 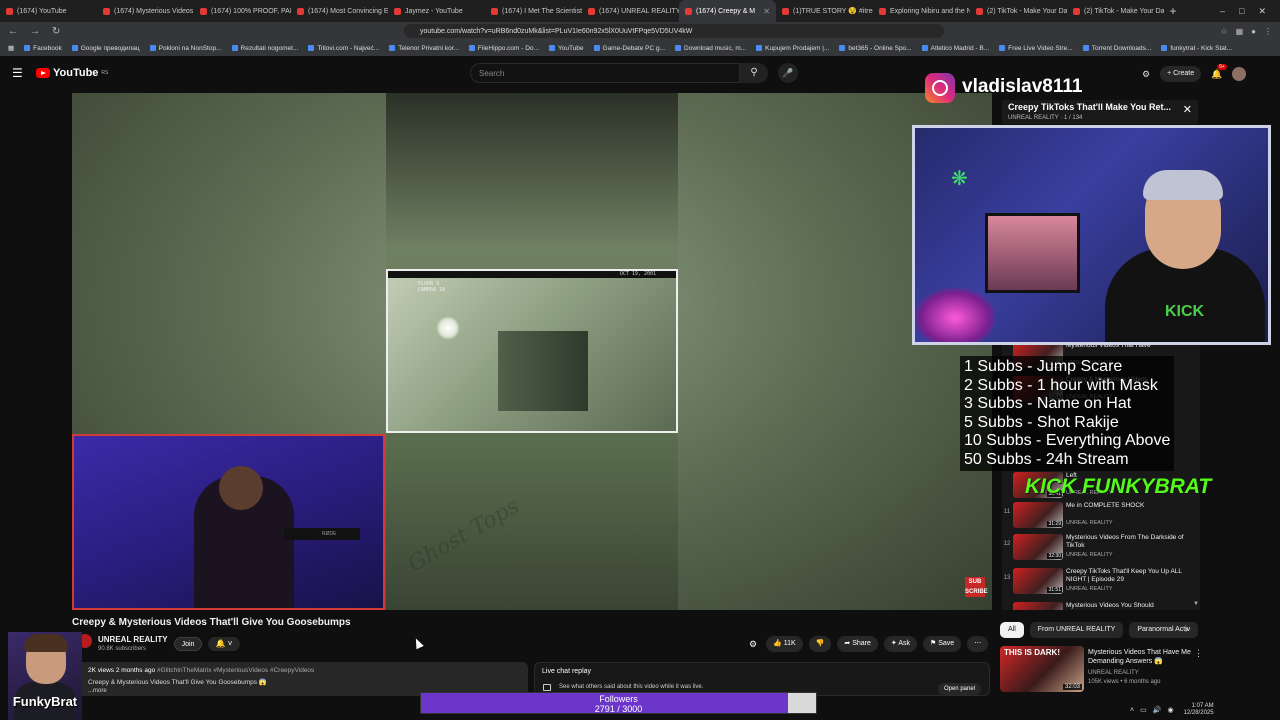 What do you see at coordinates (788, 73) in the screenshot?
I see `microphone-icon: 🎤` at bounding box center [788, 73].